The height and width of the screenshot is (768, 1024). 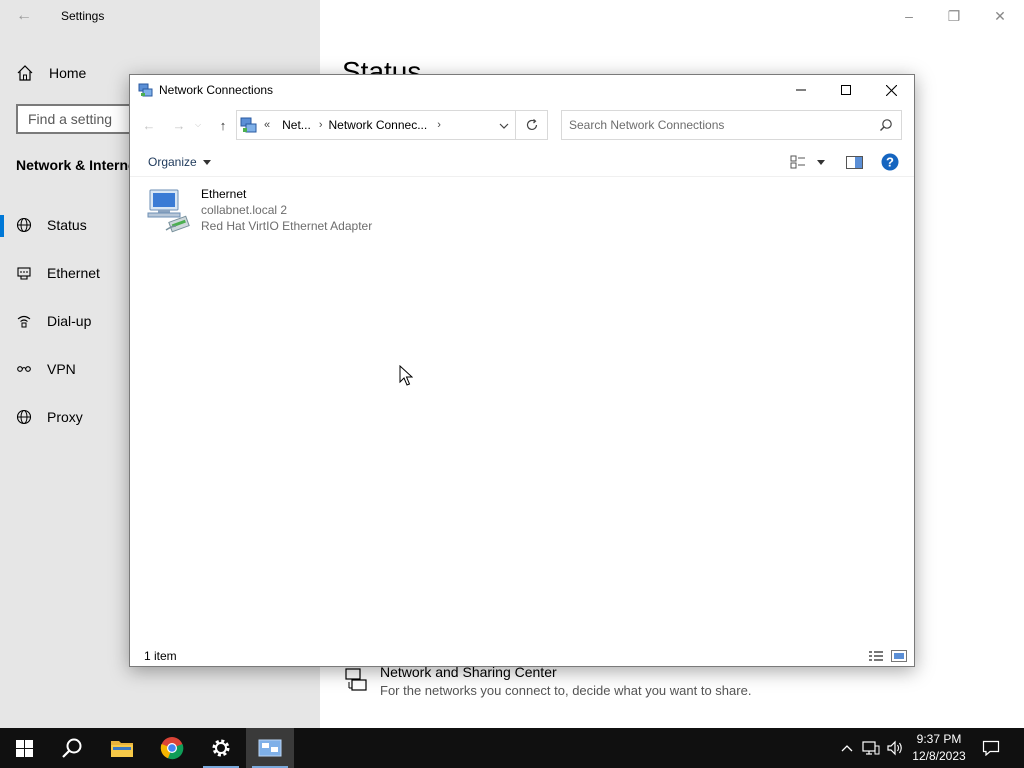 What do you see at coordinates (24, 369) in the screenshot?
I see `vpn-icon` at bounding box center [24, 369].